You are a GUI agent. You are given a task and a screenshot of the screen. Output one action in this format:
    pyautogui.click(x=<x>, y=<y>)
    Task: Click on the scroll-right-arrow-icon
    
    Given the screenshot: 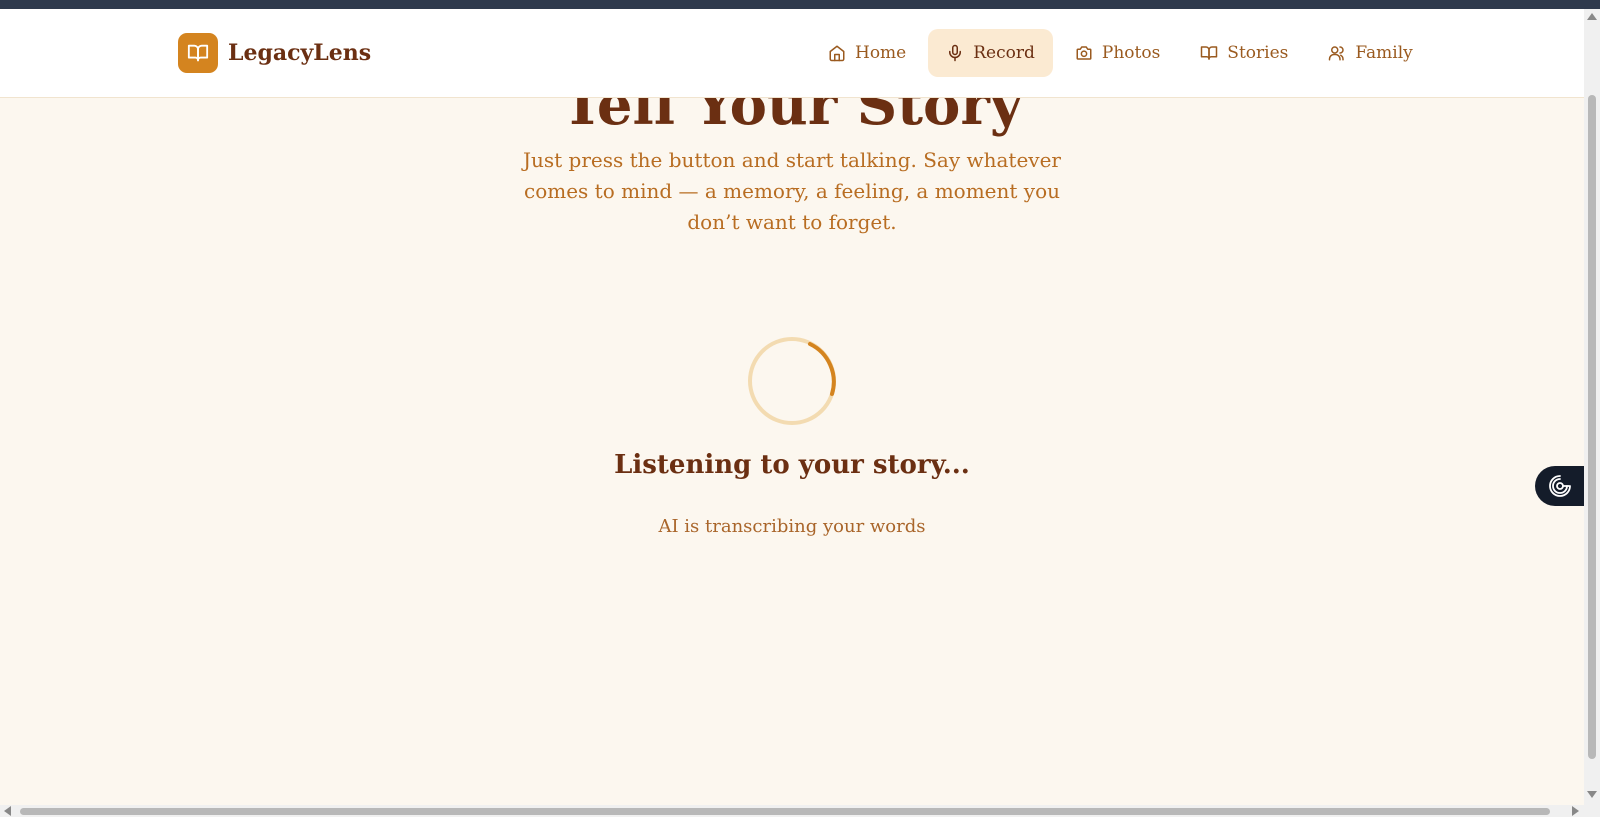 What is the action you would take?
    pyautogui.click(x=1575, y=811)
    